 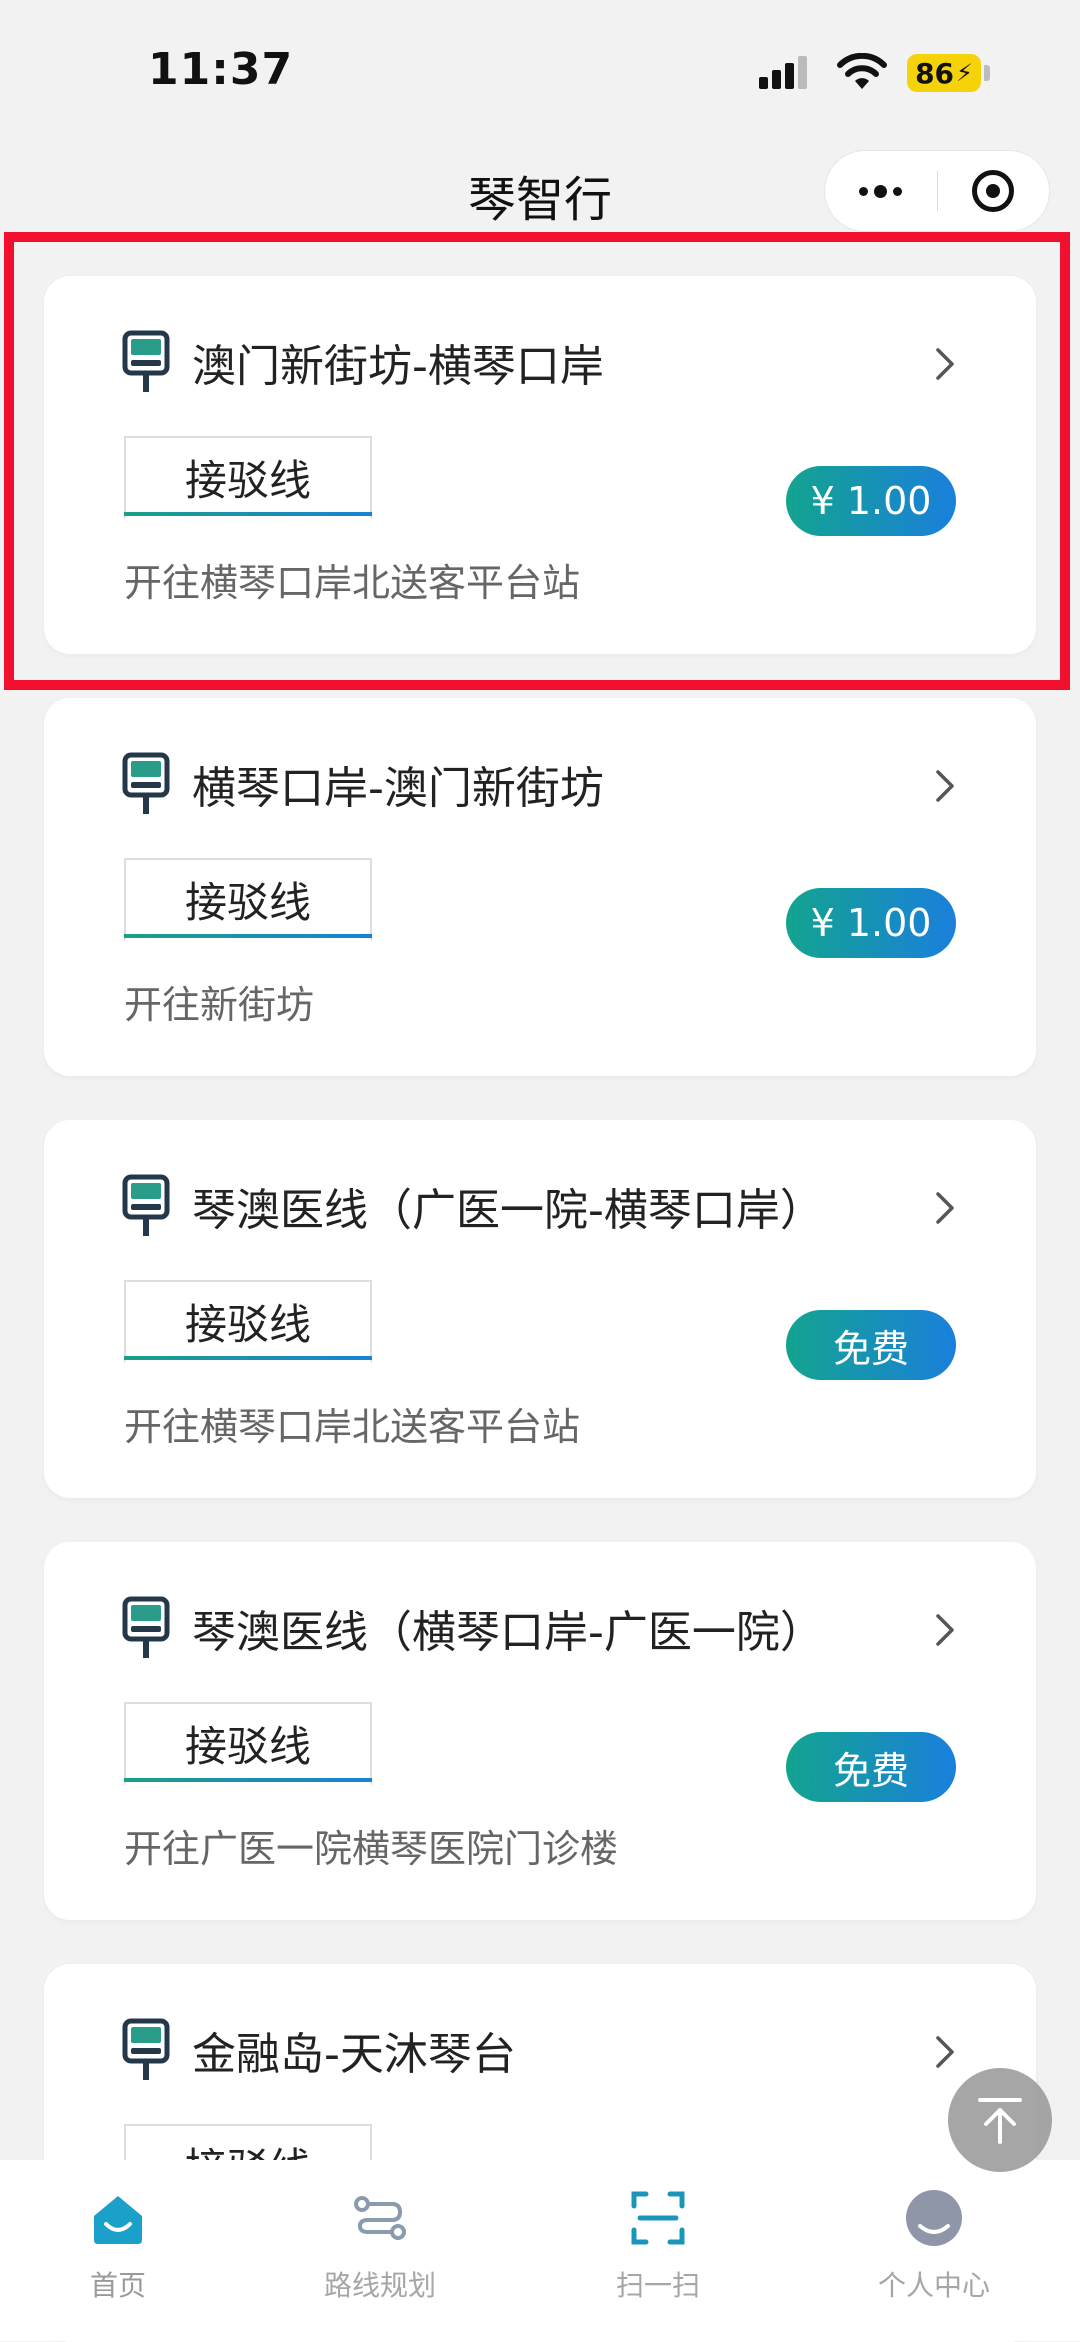 What do you see at coordinates (862, 71) in the screenshot?
I see `wifi-icon` at bounding box center [862, 71].